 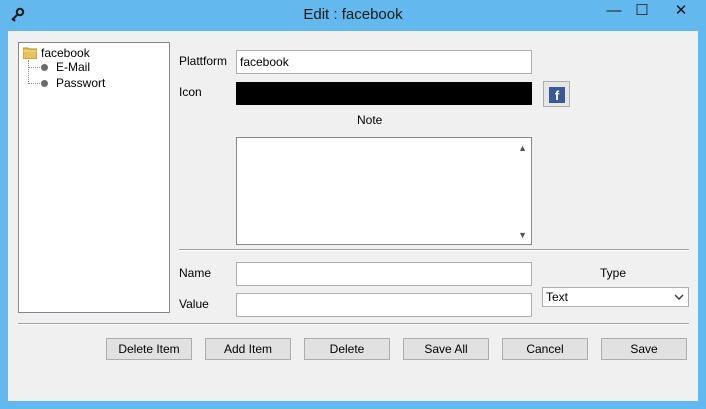 What do you see at coordinates (30, 53) in the screenshot?
I see `folder-icon` at bounding box center [30, 53].